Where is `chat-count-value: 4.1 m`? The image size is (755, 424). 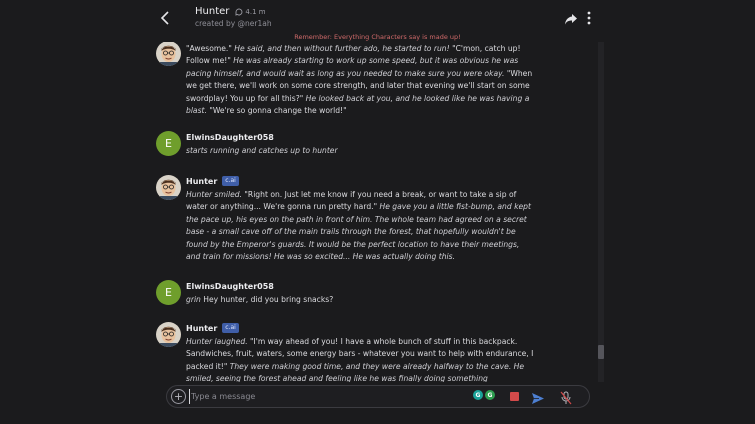
chat-count-value: 4.1 m is located at coordinates (255, 11).